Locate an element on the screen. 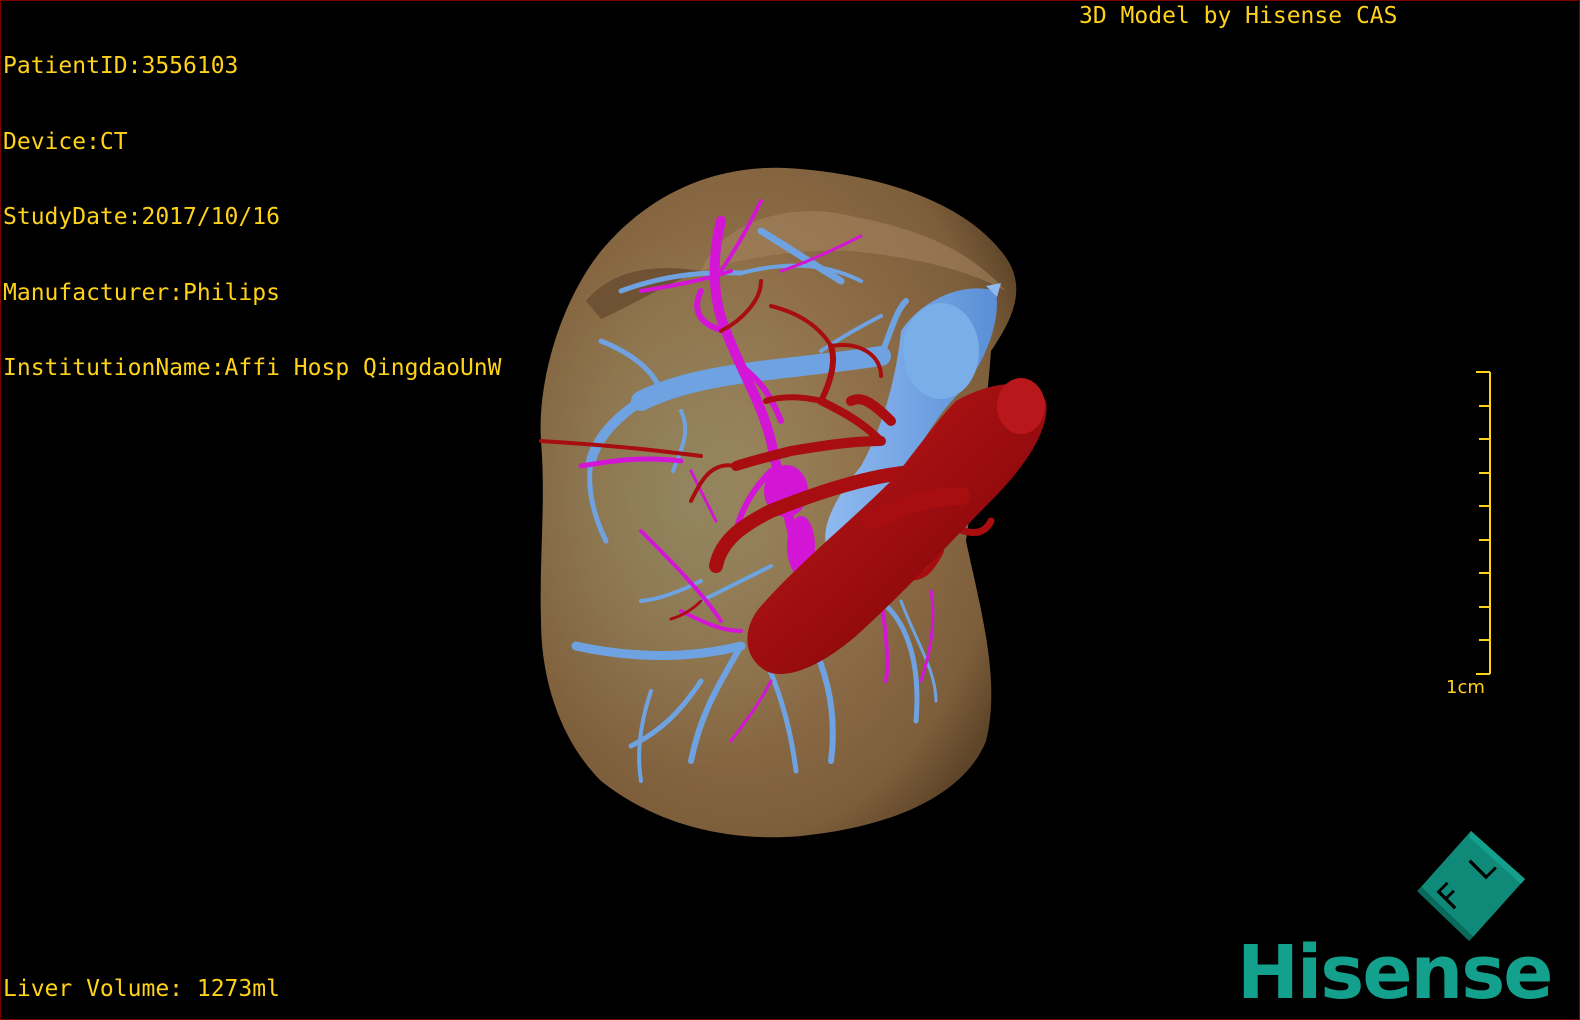 The image size is (1580, 1020). manufacturer-text: Manufacturer:Philips is located at coordinates (141, 292).